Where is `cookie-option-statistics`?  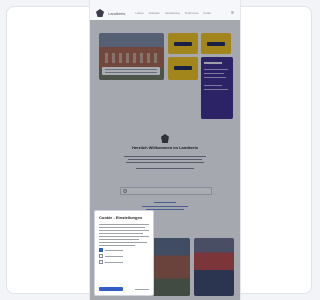 cookie-option-statistics is located at coordinates (124, 256).